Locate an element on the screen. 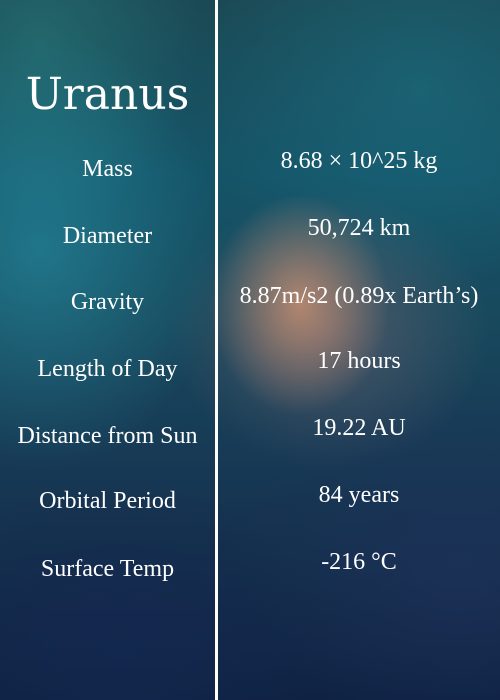 The height and width of the screenshot is (700, 500). fact-value: 50,724 km is located at coordinates (359, 228).